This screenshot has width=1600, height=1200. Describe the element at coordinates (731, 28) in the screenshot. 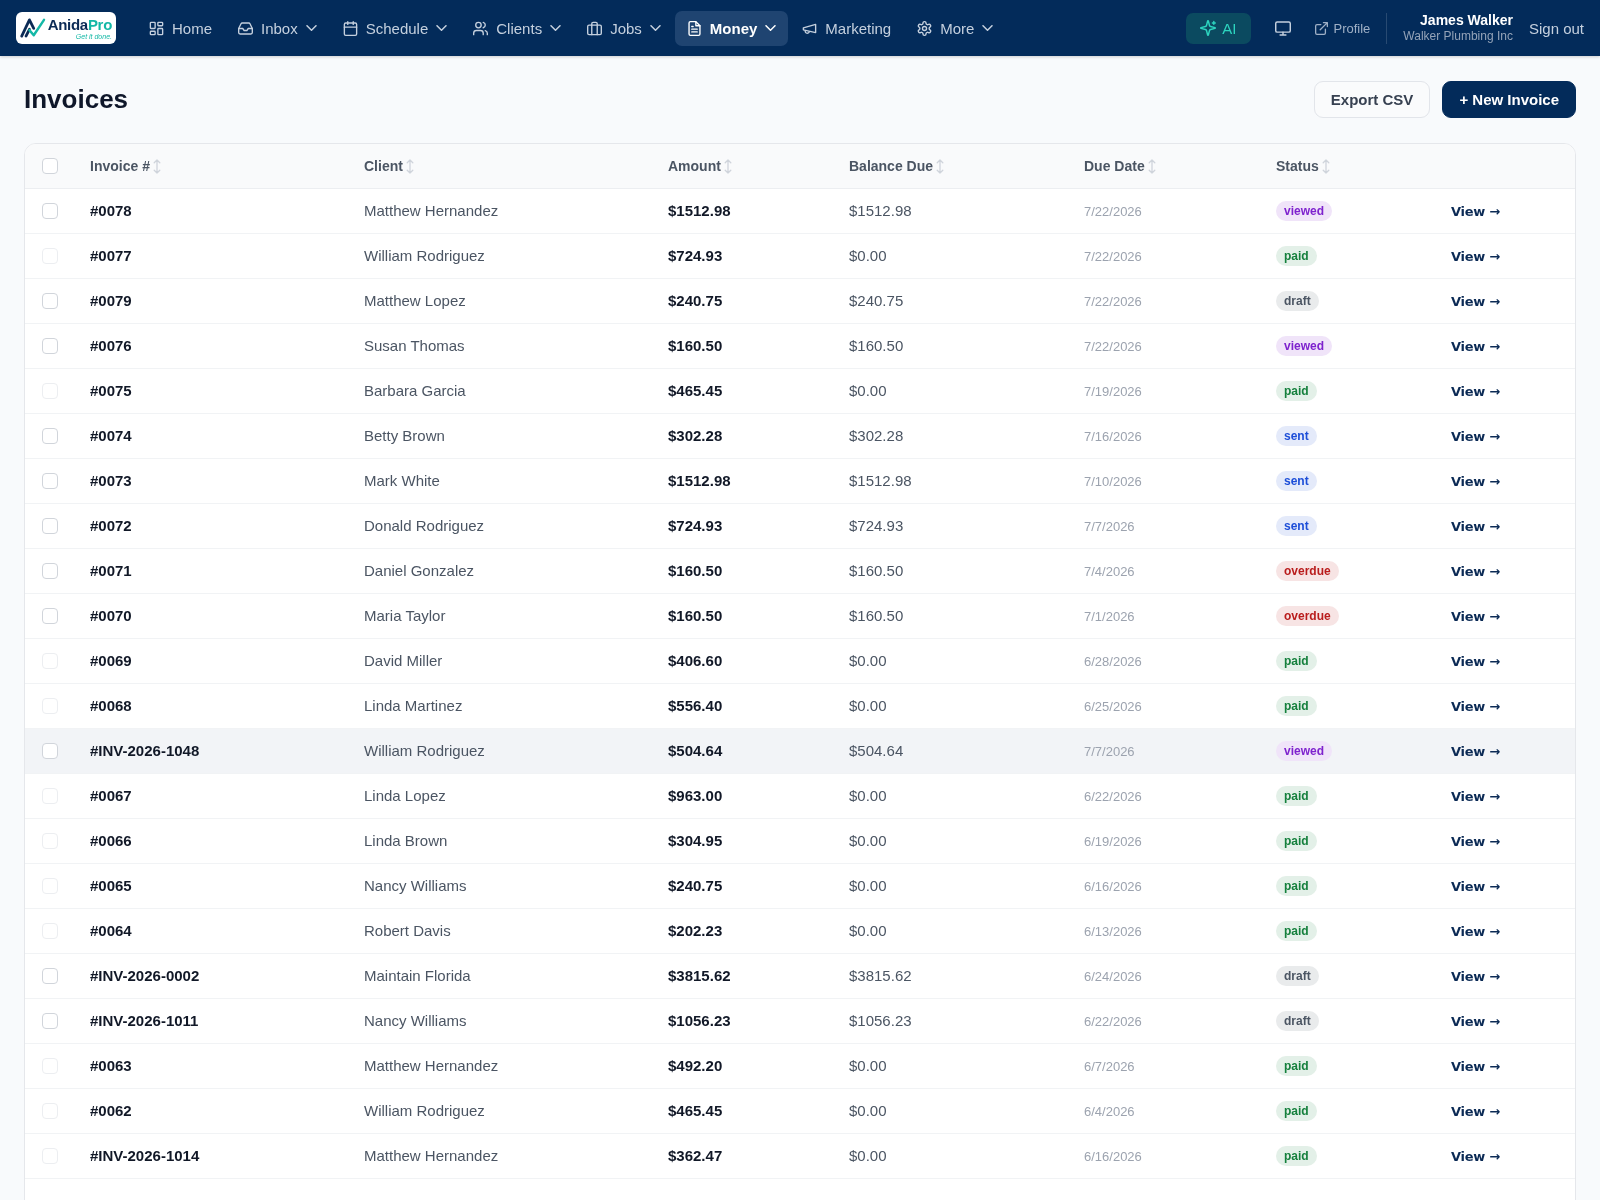

I see `nav-item: Money` at that location.